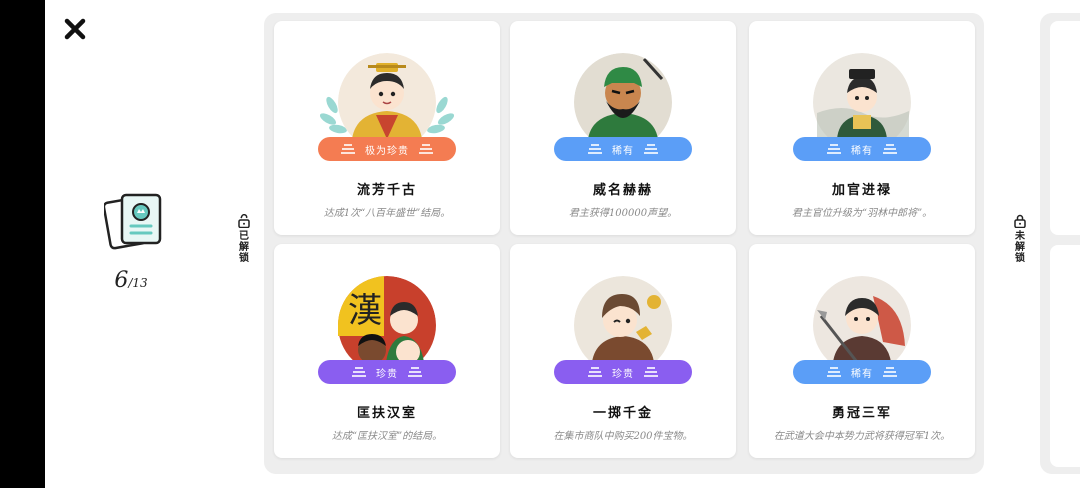 The height and width of the screenshot is (488, 1080). I want to click on emperor-avatar-icon, so click(387, 96).